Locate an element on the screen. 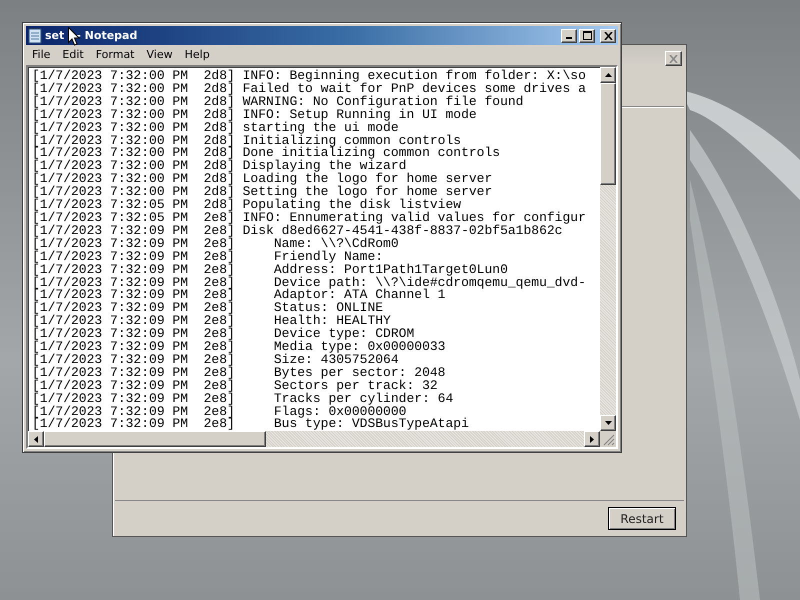 This screenshot has height=600, width=800. maximize-button is located at coordinates (587, 35).